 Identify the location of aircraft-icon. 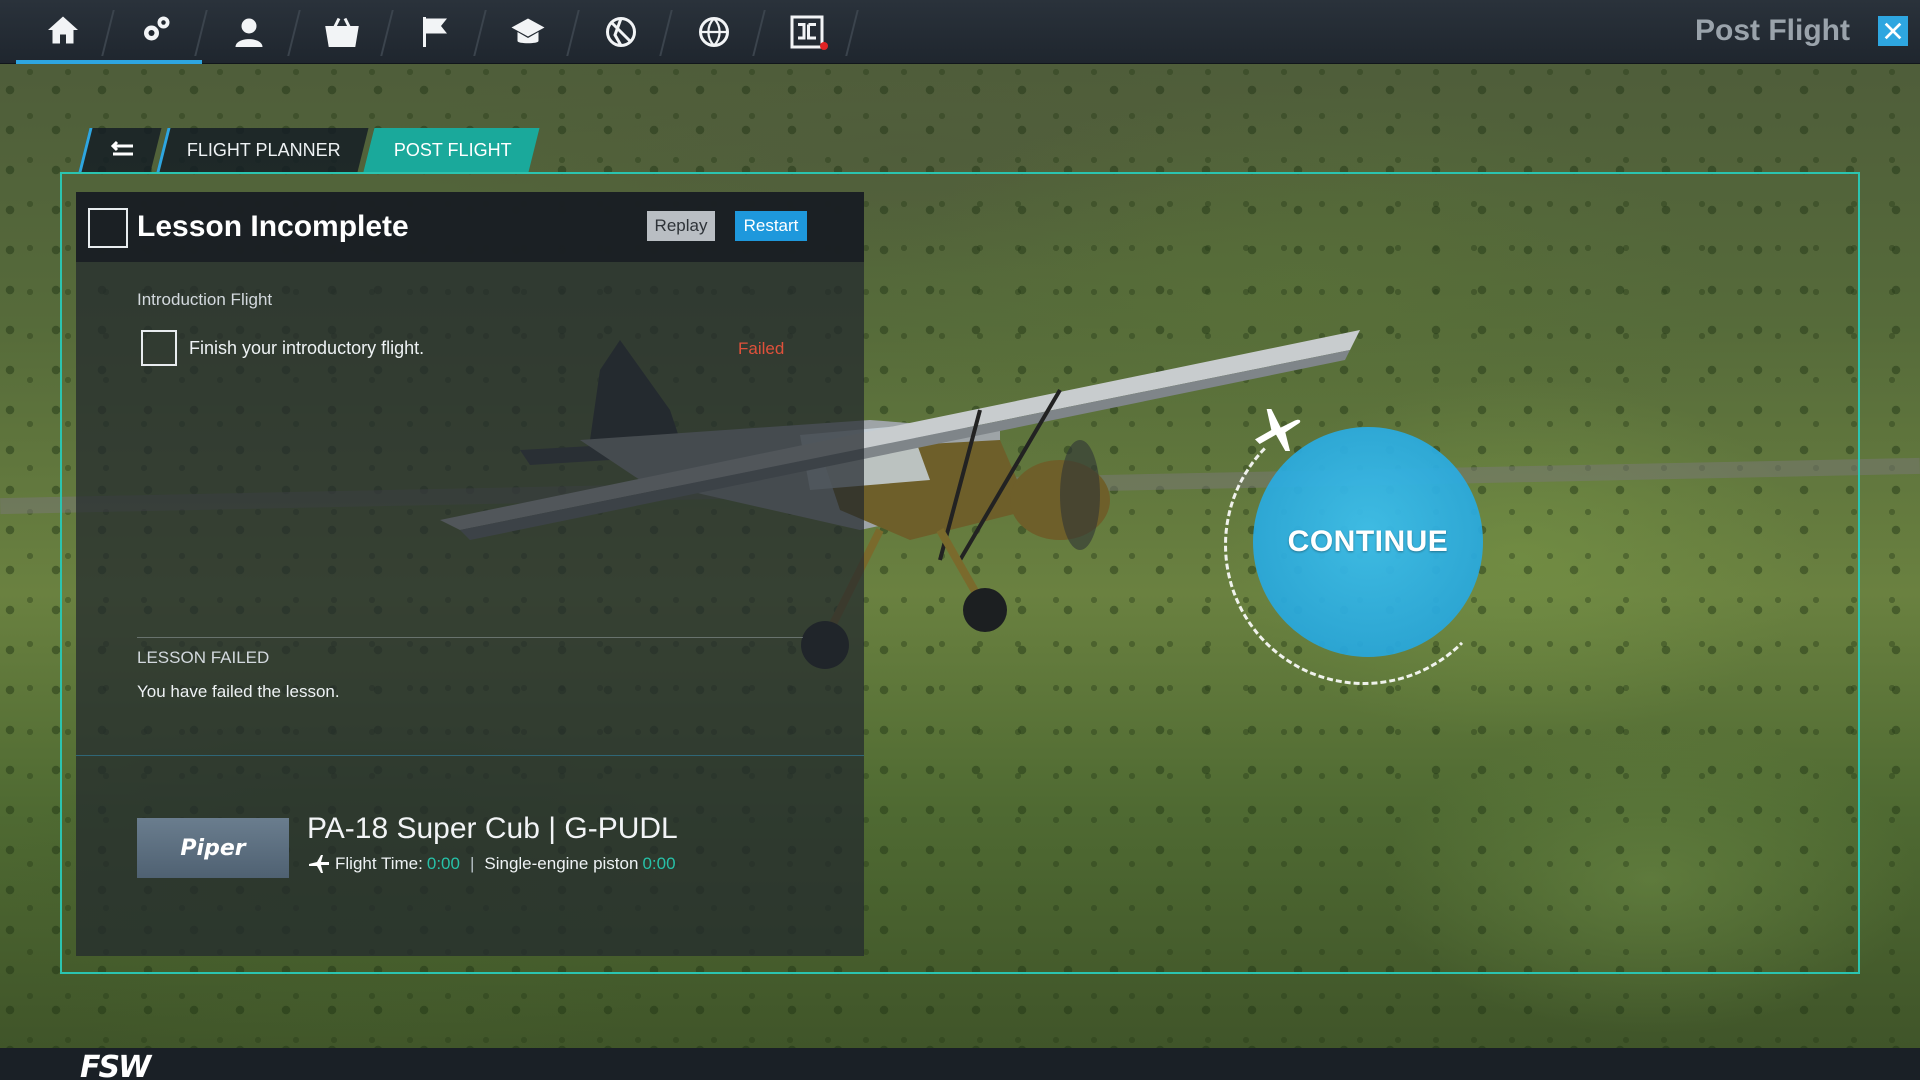
(319, 864).